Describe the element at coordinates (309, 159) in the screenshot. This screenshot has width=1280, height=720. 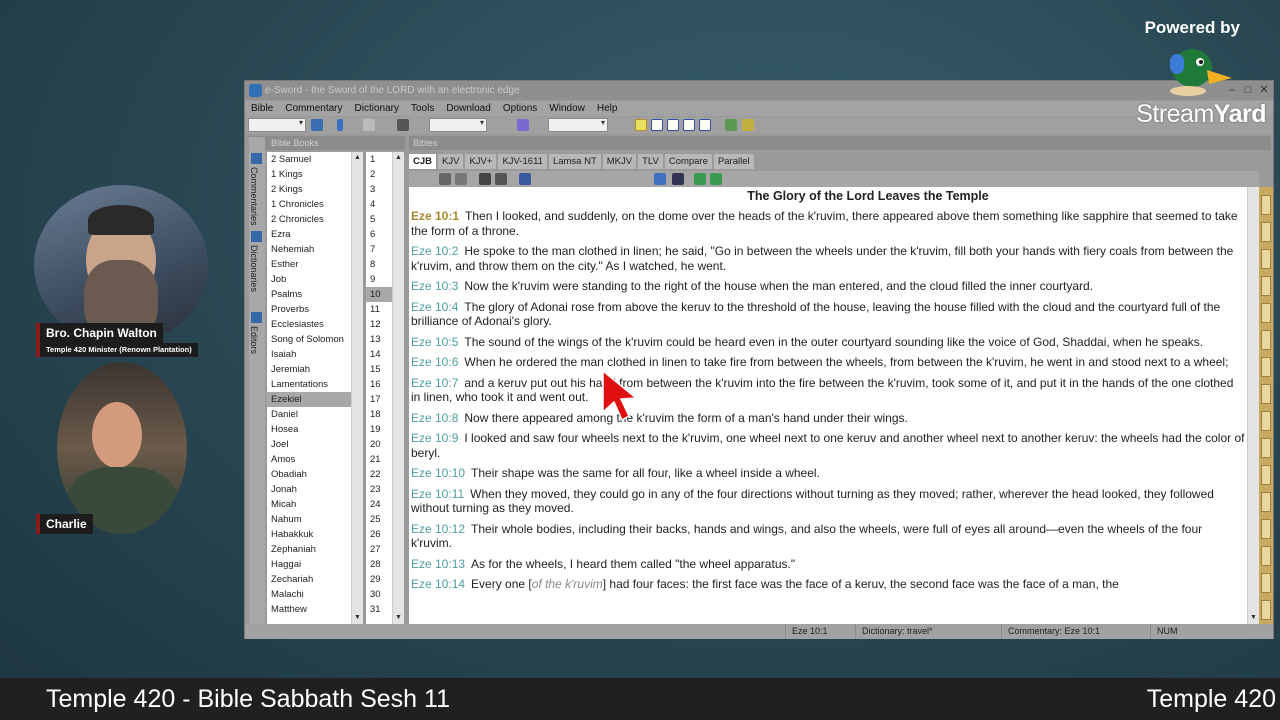
I see `book-item: 2 Samuel` at that location.